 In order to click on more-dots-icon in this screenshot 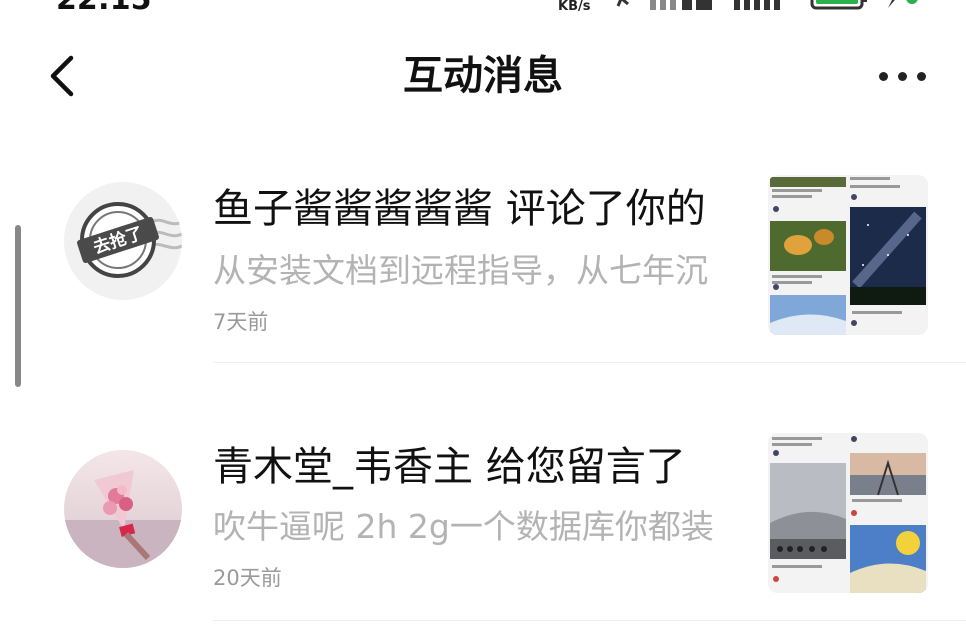, I will do `click(902, 76)`.